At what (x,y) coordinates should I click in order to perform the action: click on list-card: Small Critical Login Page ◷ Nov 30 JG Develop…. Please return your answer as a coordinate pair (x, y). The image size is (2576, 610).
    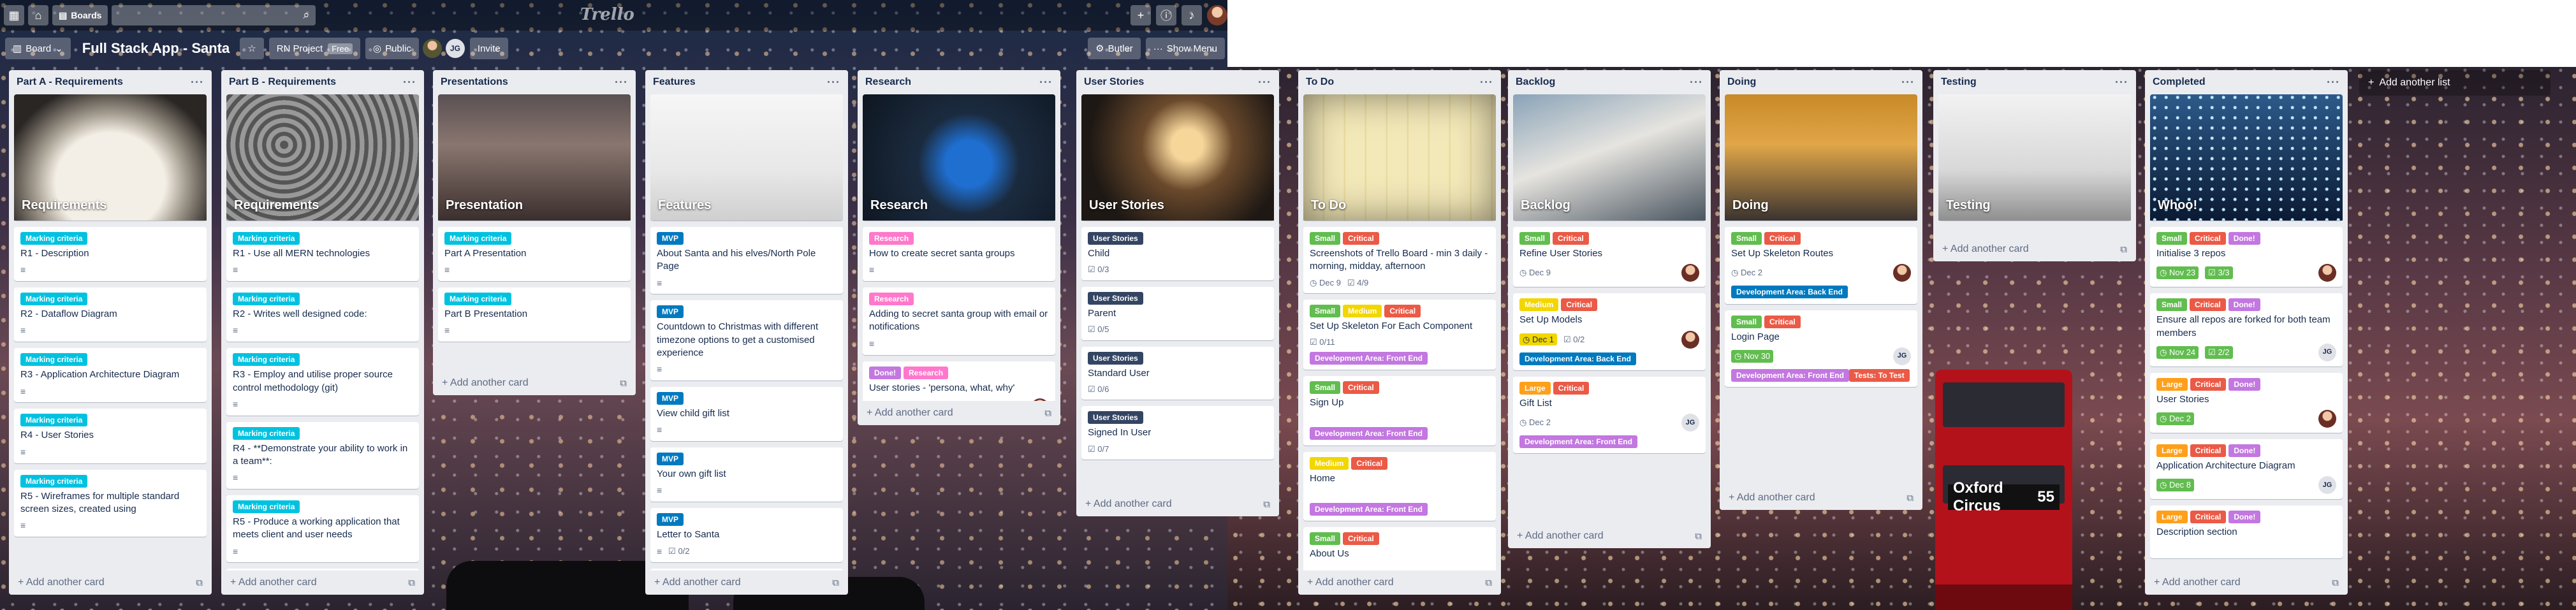
    Looking at the image, I should click on (1821, 348).